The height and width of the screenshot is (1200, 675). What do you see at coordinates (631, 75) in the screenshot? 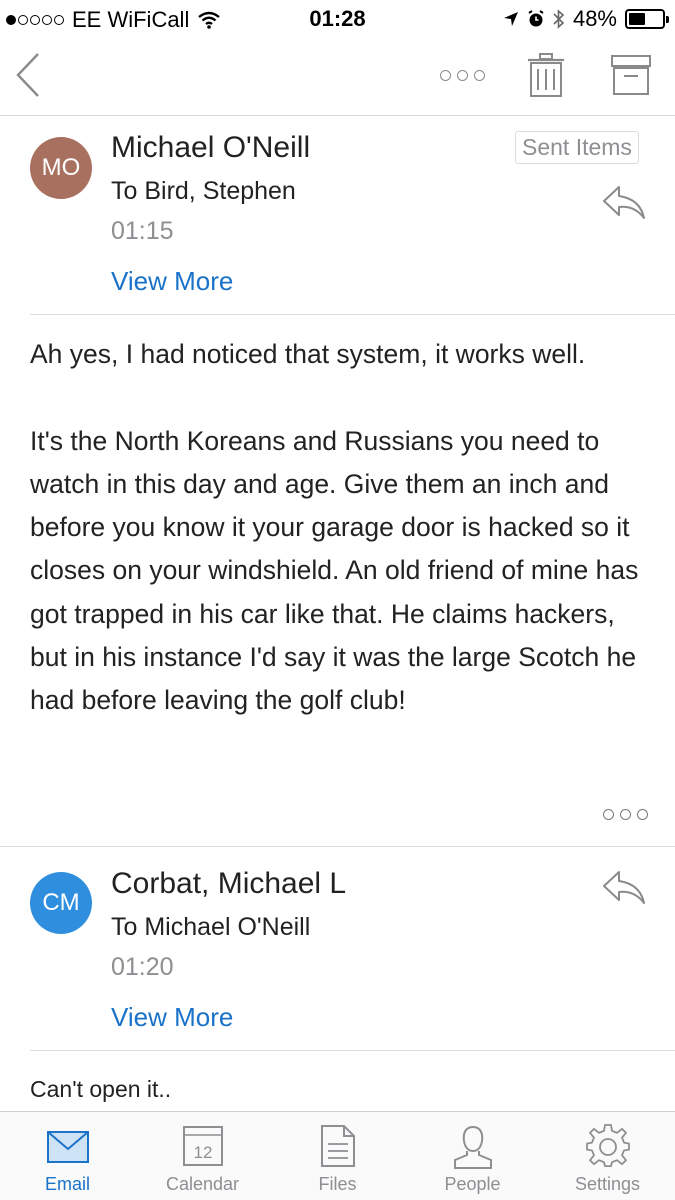
I see `archive-icon` at bounding box center [631, 75].